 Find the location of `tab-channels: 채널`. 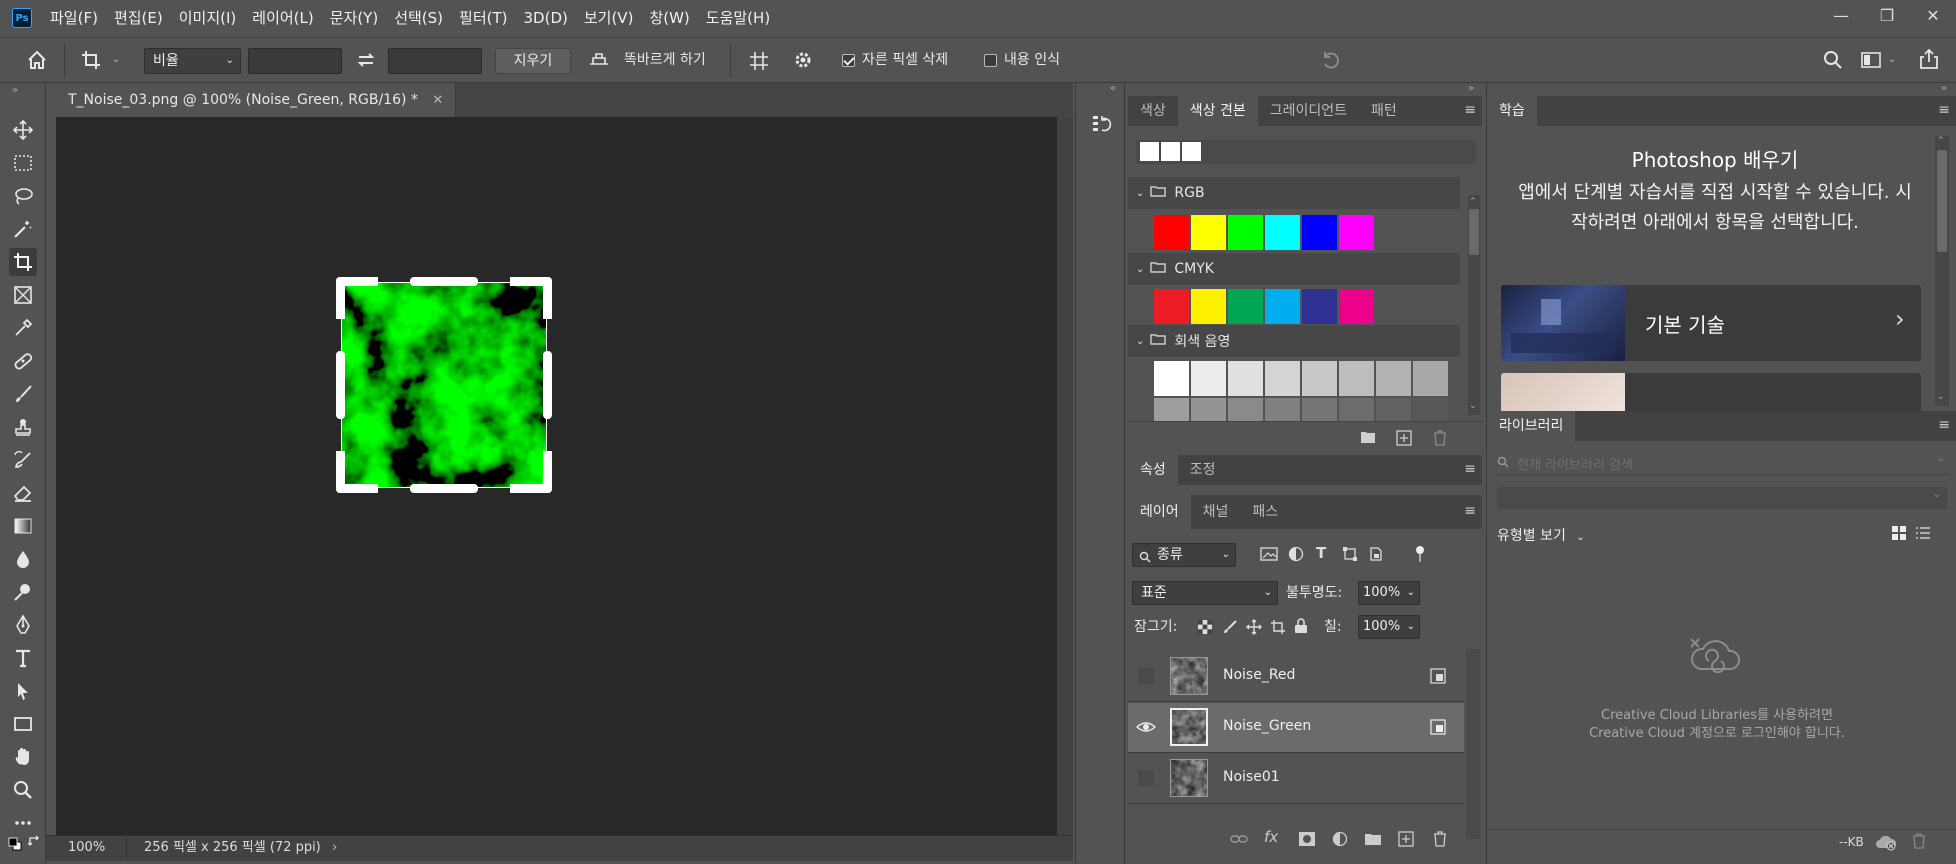

tab-channels: 채널 is located at coordinates (1216, 512).